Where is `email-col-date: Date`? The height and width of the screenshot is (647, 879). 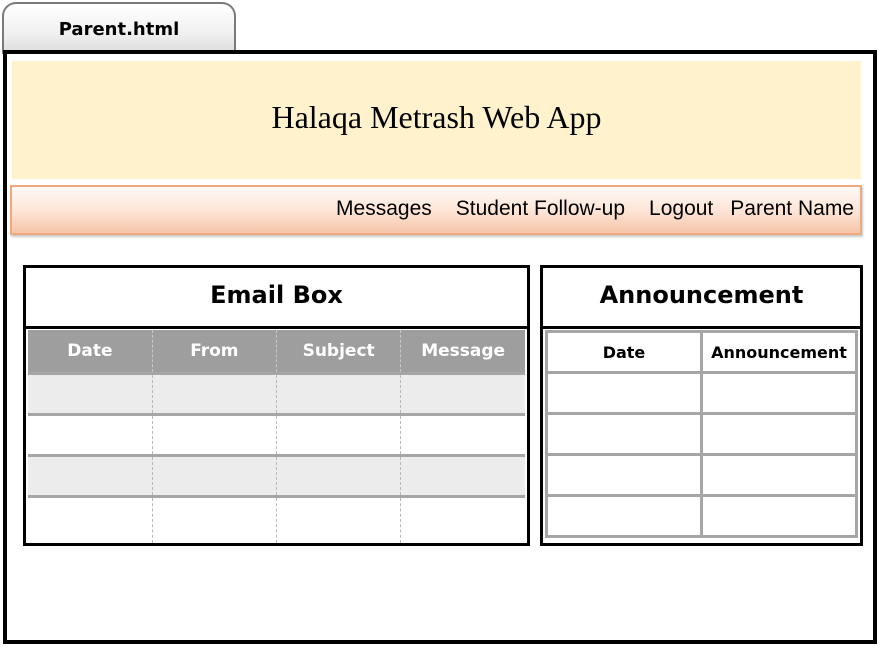
email-col-date: Date is located at coordinates (90, 352).